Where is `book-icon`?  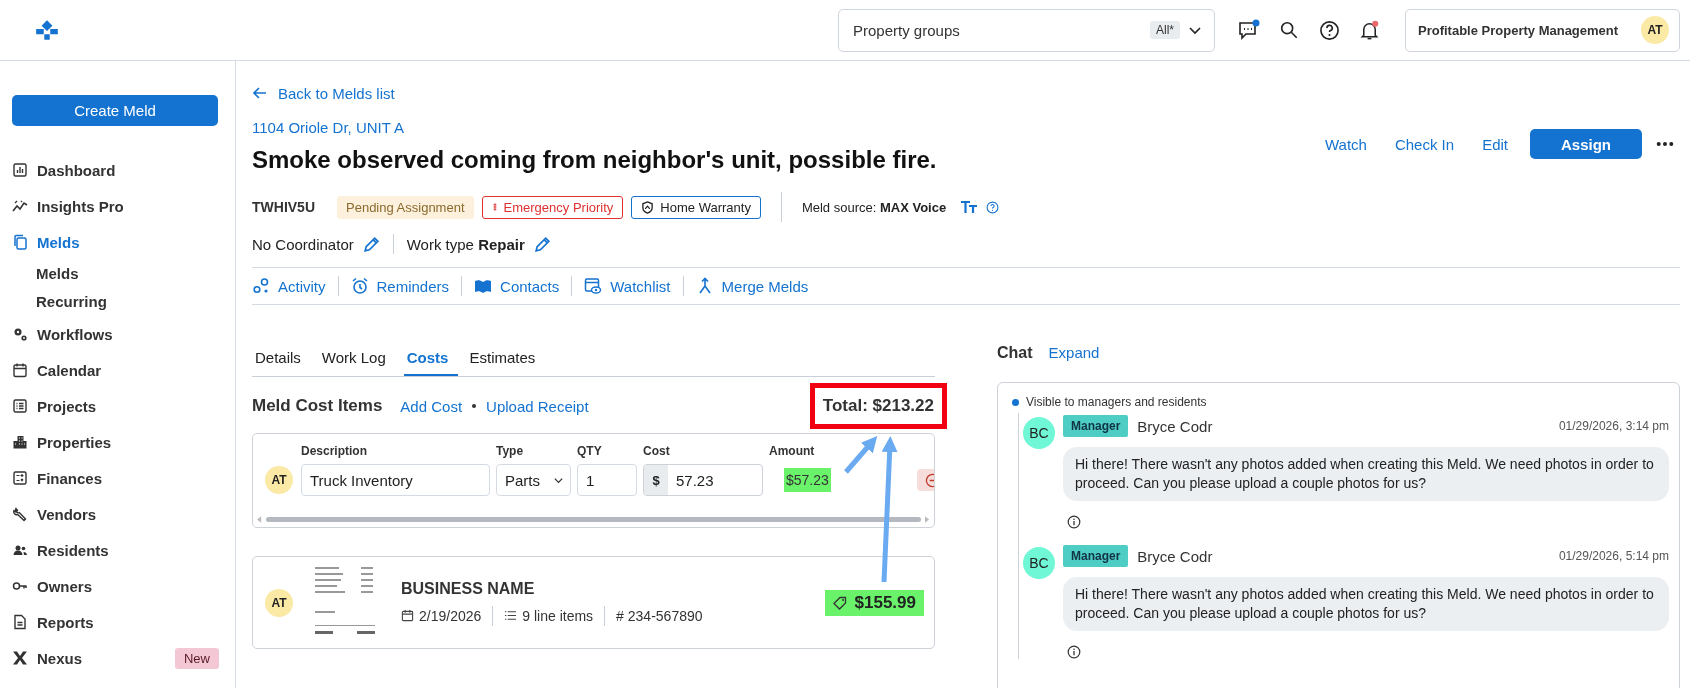
book-icon is located at coordinates (483, 286).